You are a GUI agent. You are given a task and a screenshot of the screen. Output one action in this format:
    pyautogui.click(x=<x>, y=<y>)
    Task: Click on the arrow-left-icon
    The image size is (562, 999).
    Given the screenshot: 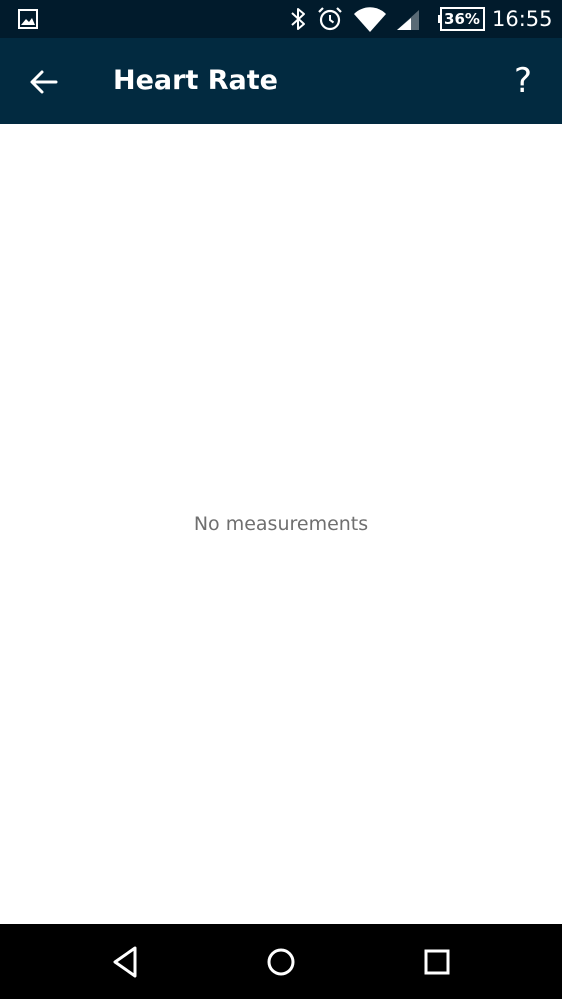 What is the action you would take?
    pyautogui.click(x=44, y=82)
    